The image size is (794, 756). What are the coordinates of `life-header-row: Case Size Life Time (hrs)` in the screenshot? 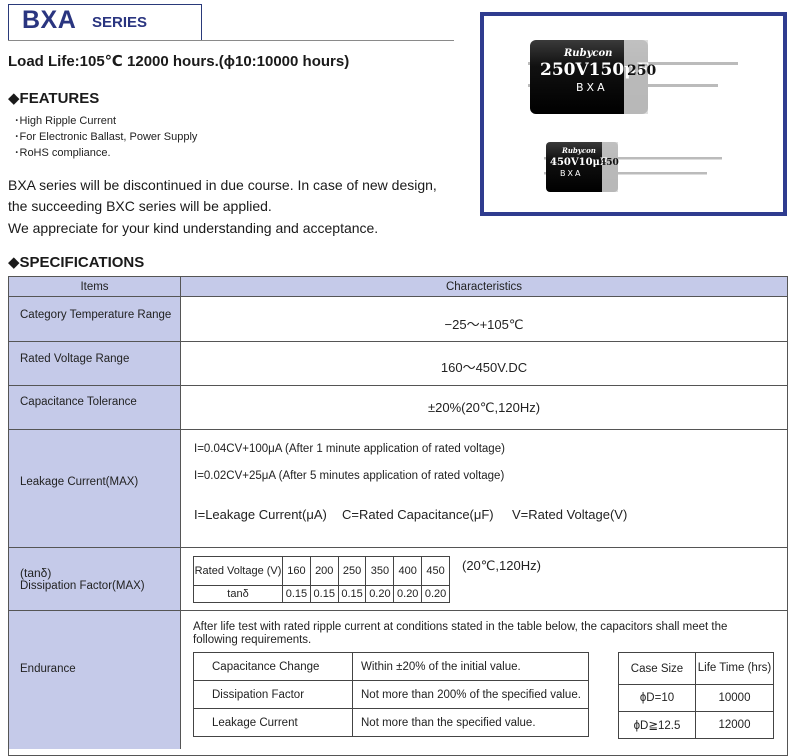 It's located at (696, 668).